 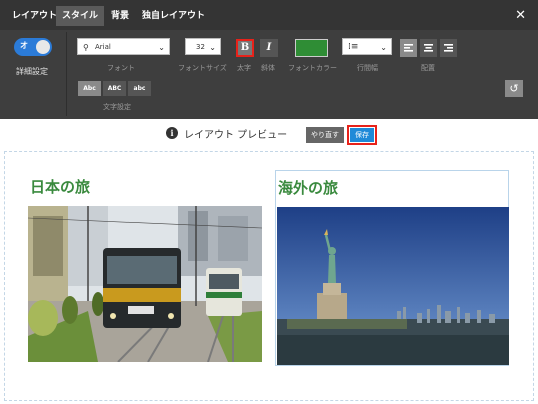 I want to click on detail-settings-label: 詳細設定, so click(x=32, y=71).